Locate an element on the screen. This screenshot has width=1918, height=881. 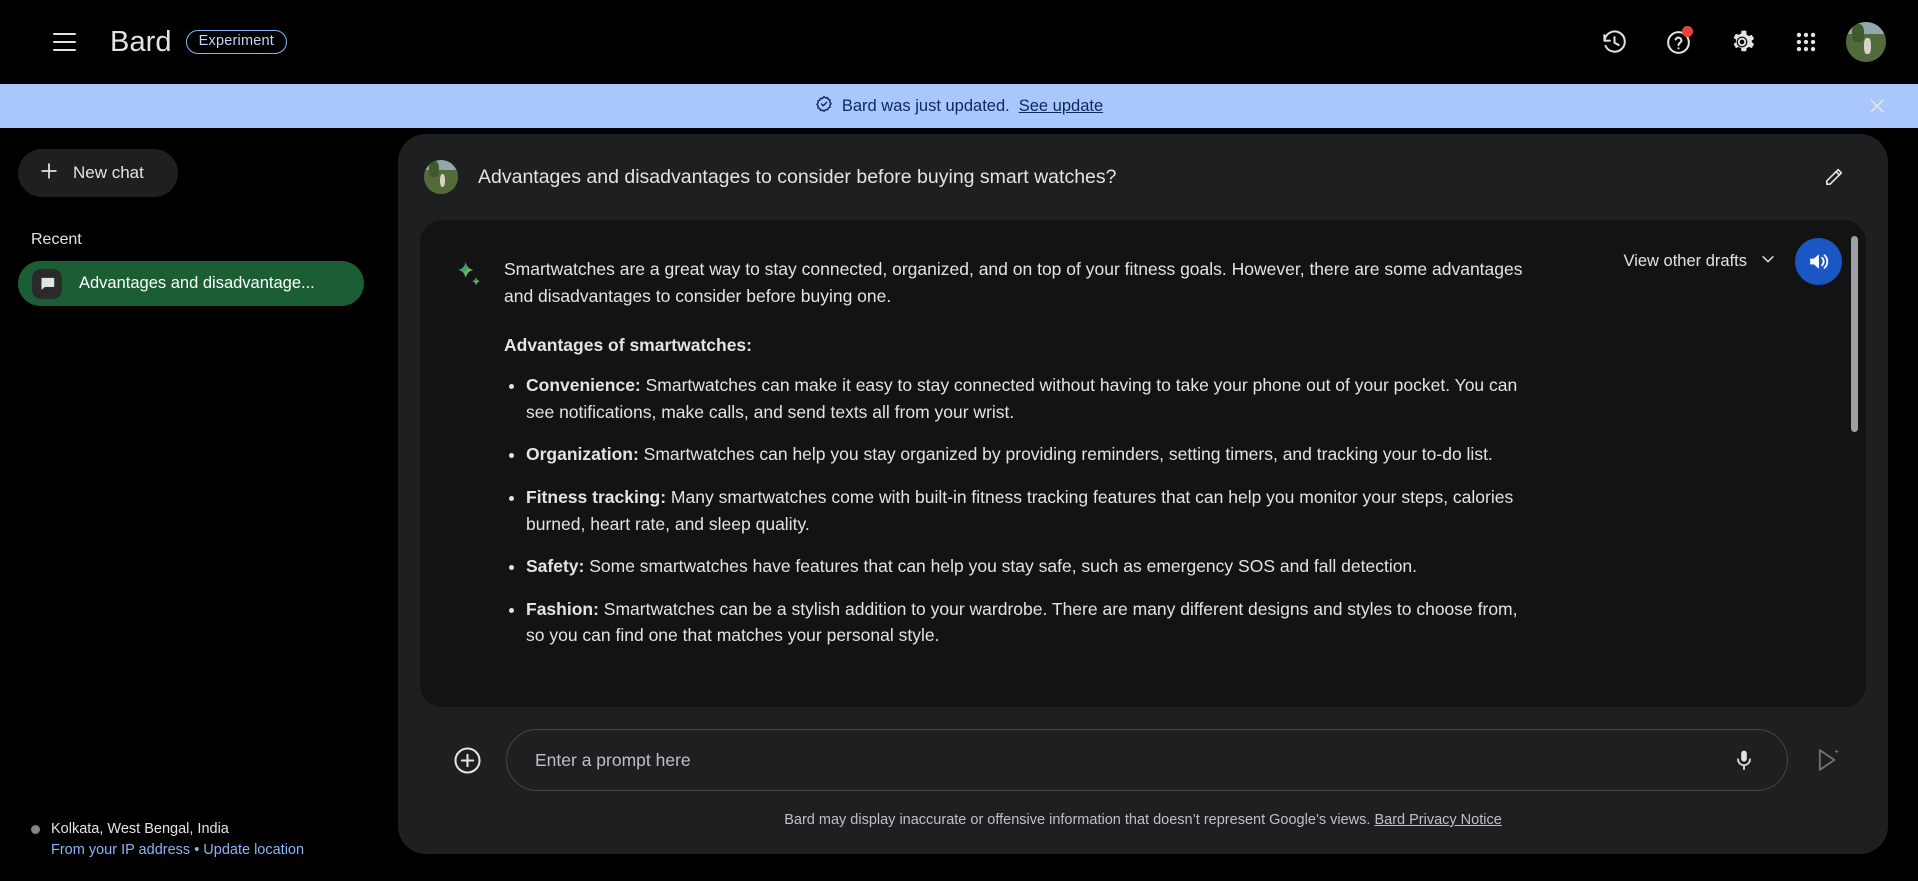
location-source: From your IP address is located at coordinates (121, 850).